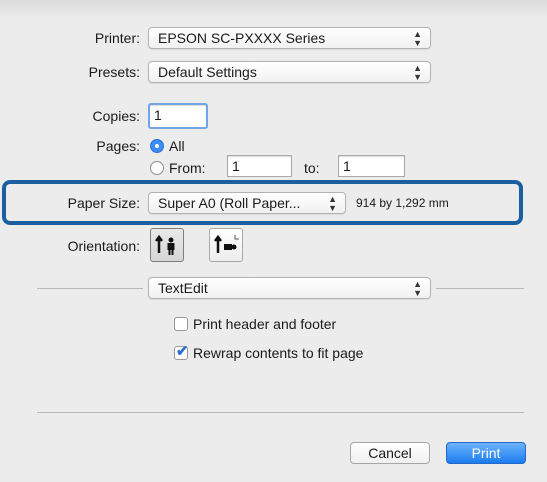  Describe the element at coordinates (157, 168) in the screenshot. I see `pages-from-radio` at that location.